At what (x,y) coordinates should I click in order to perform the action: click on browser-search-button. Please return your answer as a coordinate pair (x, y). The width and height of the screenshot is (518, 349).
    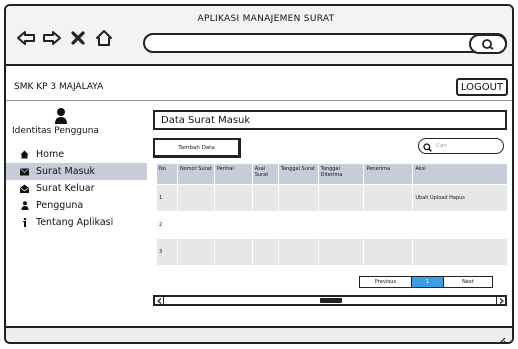
    Looking at the image, I should click on (488, 44).